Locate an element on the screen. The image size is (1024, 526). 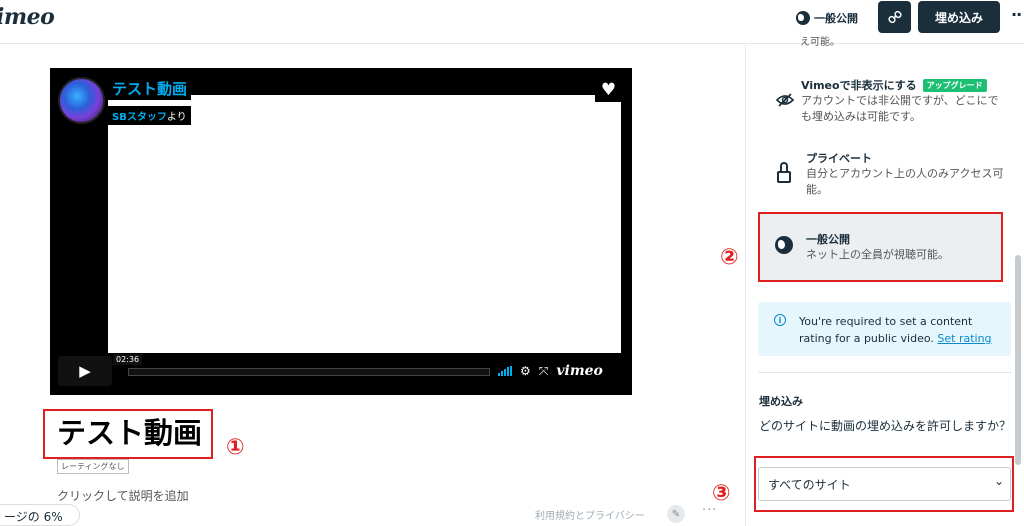
marker-2: ② is located at coordinates (729, 257).